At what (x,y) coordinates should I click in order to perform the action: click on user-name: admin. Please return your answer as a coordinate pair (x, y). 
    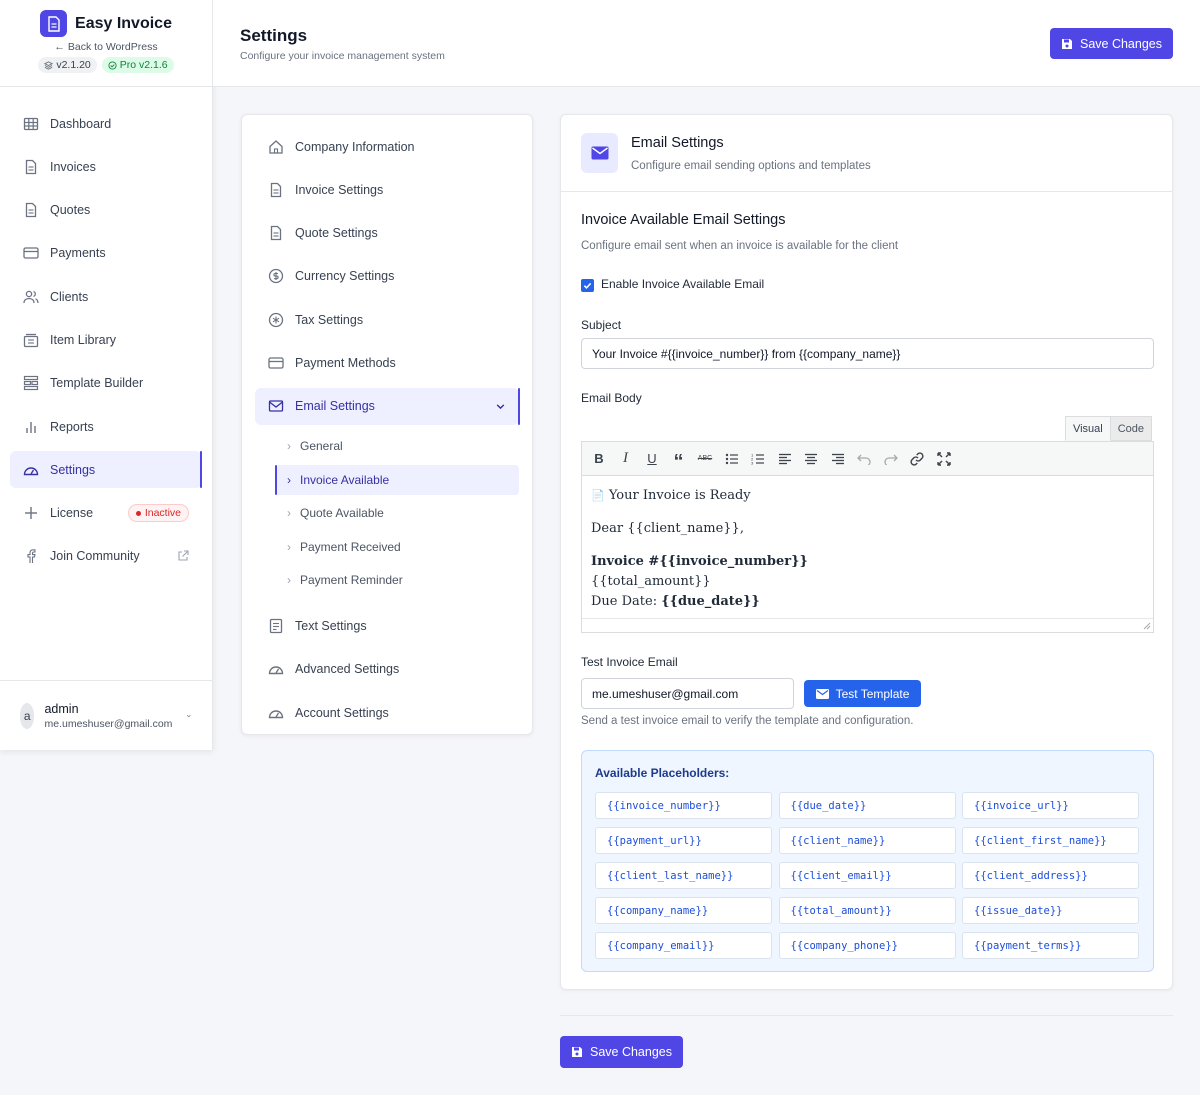
    Looking at the image, I should click on (61, 708).